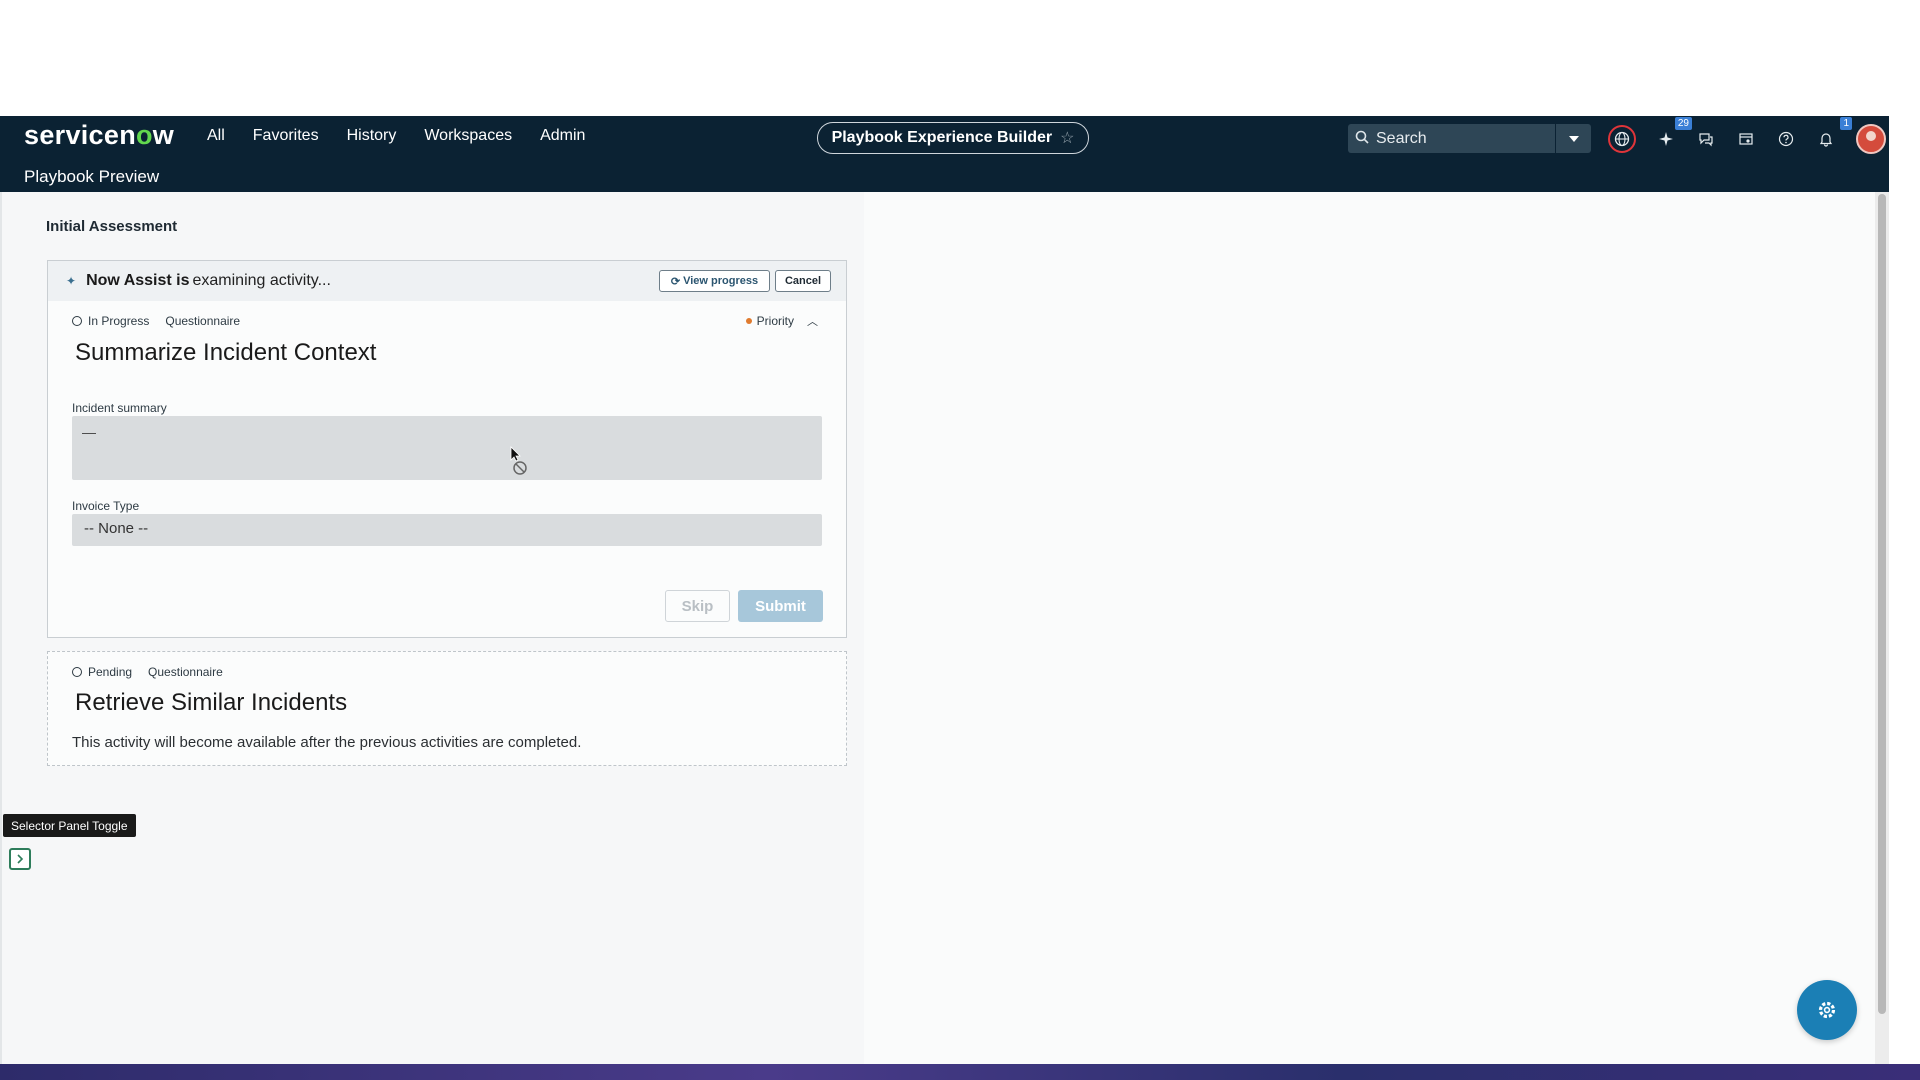  I want to click on sparkle-icon: 29, so click(1674, 133).